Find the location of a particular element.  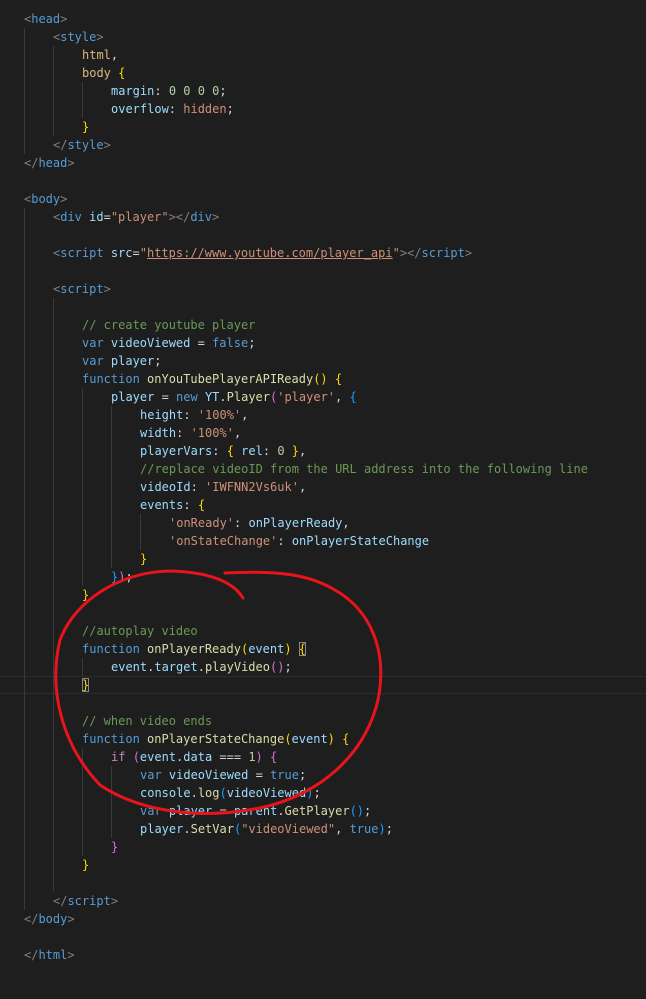

code-line: if (event.data === 1) { is located at coordinates (335, 757).